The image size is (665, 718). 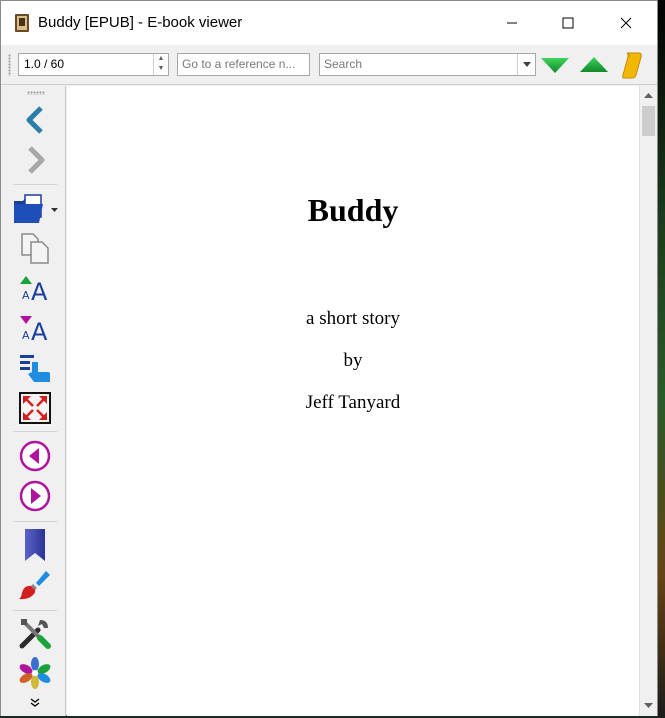 I want to click on table-of-contents-icon, so click(x=35, y=368).